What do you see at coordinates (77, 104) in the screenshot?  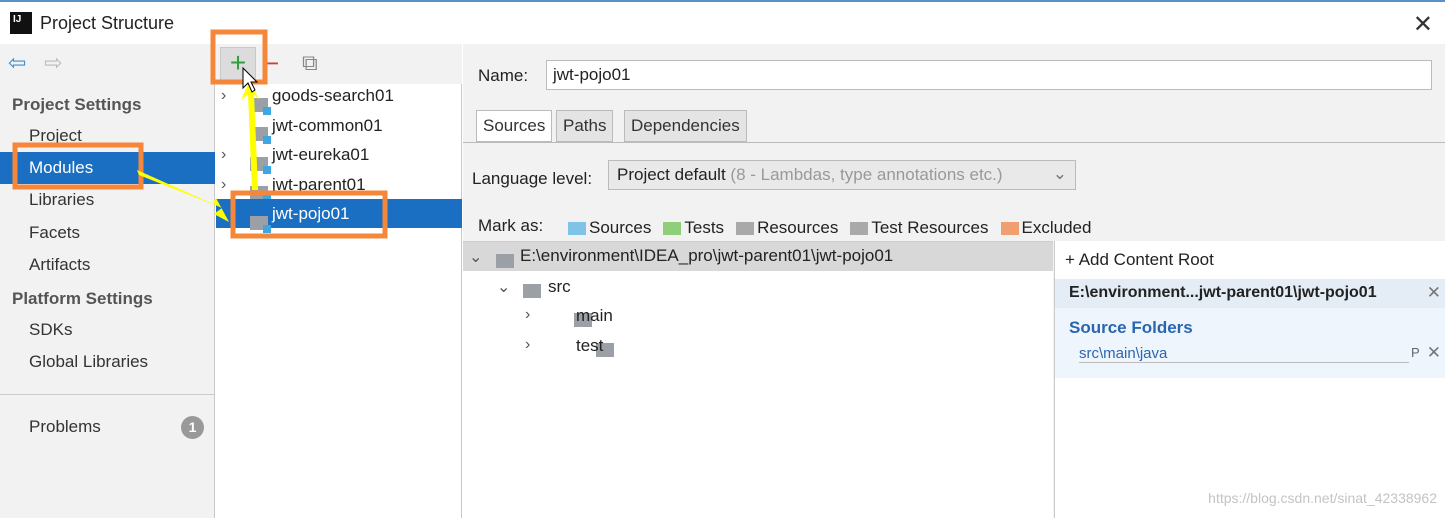 I see `project-settings-heading: Project Settings` at bounding box center [77, 104].